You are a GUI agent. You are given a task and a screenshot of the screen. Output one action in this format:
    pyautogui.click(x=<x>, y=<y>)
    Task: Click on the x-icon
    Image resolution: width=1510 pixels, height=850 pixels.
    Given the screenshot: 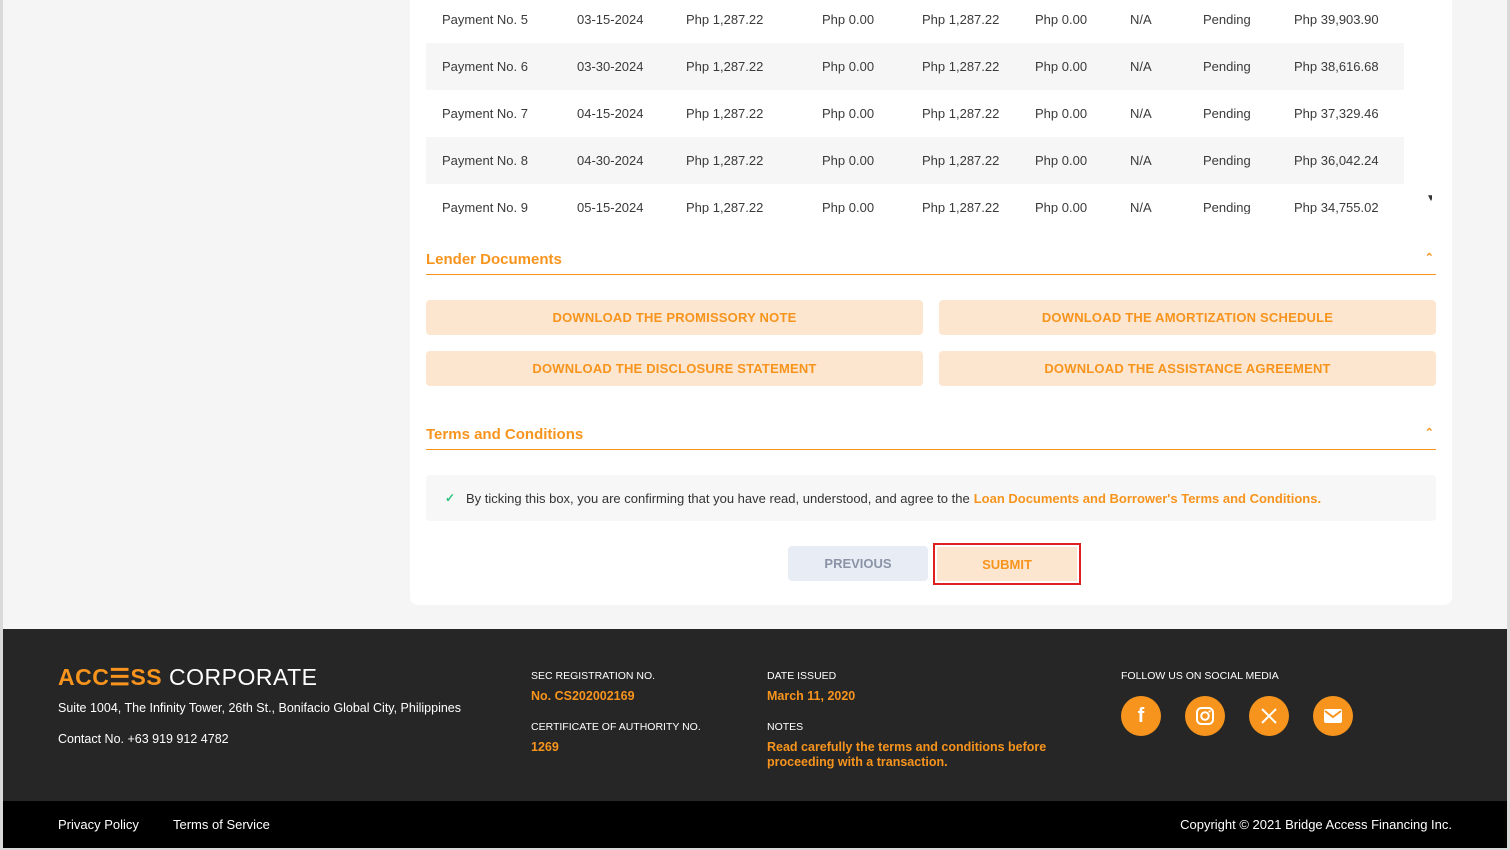 What is the action you would take?
    pyautogui.click(x=1269, y=716)
    